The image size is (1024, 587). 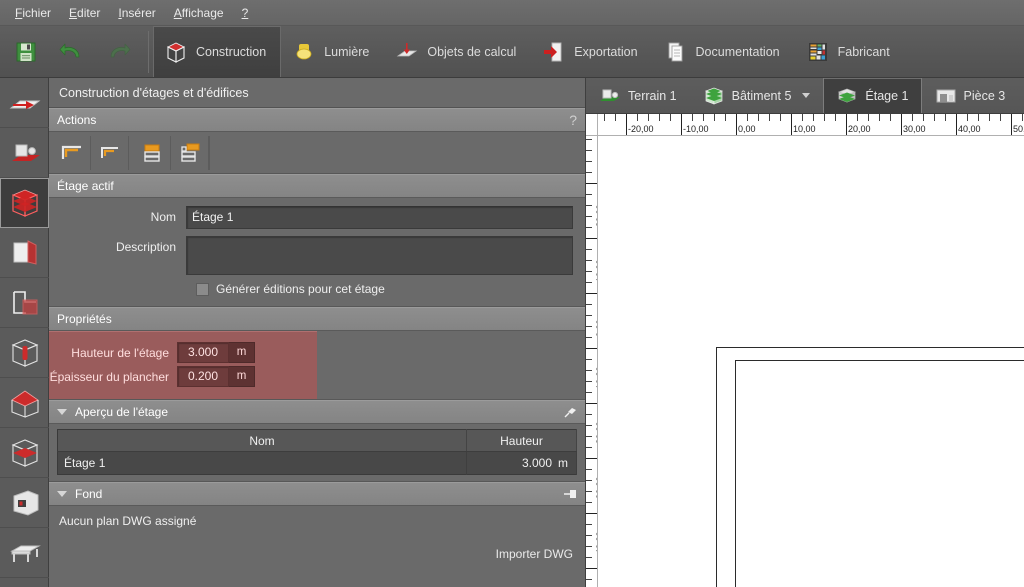 What do you see at coordinates (72, 152) in the screenshot?
I see `new-building-button` at bounding box center [72, 152].